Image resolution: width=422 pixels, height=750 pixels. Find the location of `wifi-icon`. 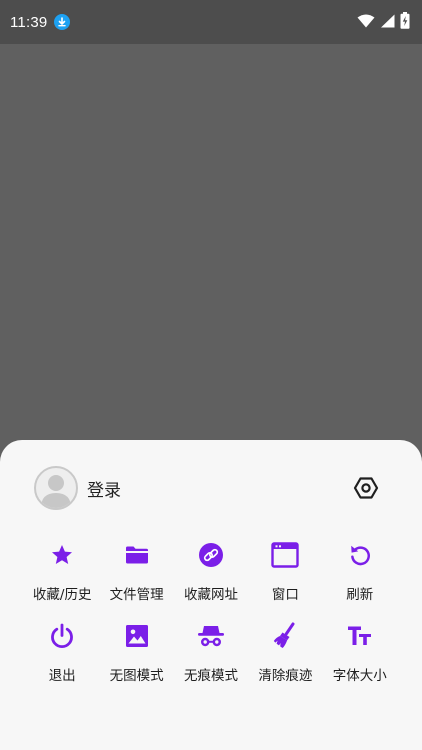

wifi-icon is located at coordinates (366, 22).